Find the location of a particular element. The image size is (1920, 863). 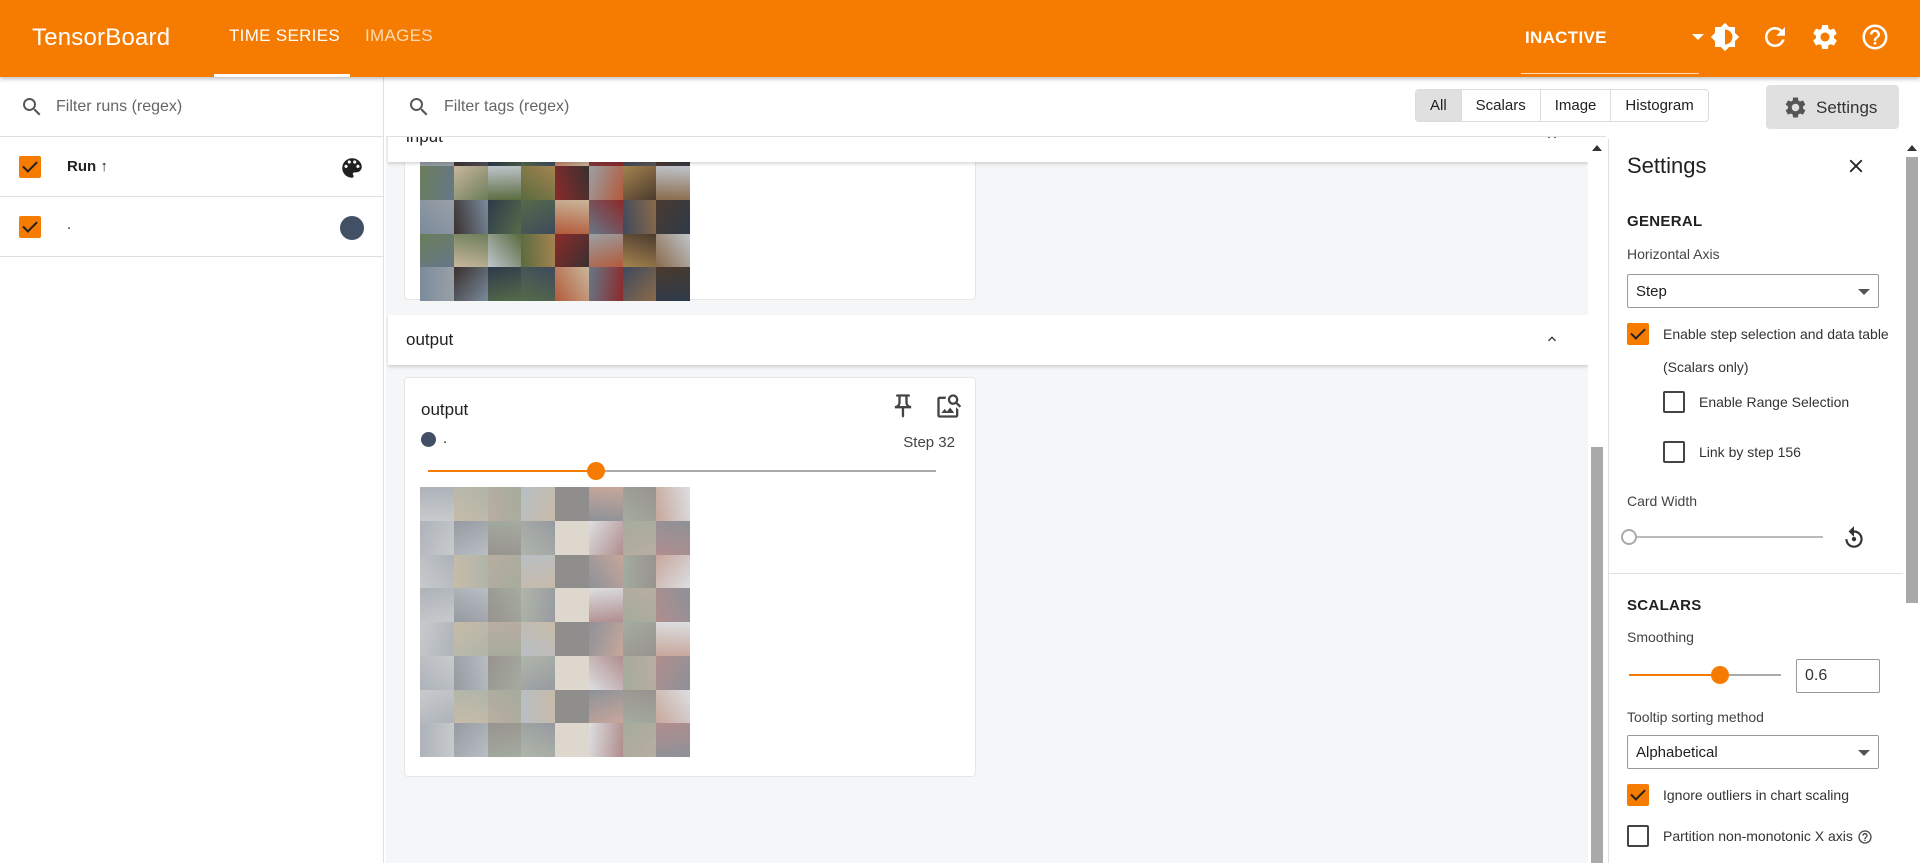

palette-icon is located at coordinates (352, 168).